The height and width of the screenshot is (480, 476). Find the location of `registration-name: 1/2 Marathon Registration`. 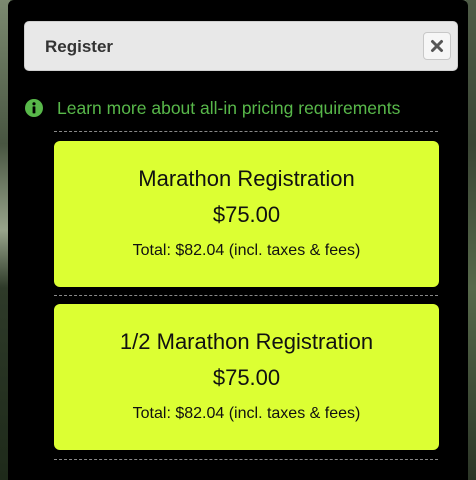

registration-name: 1/2 Marathon Registration is located at coordinates (246, 341).